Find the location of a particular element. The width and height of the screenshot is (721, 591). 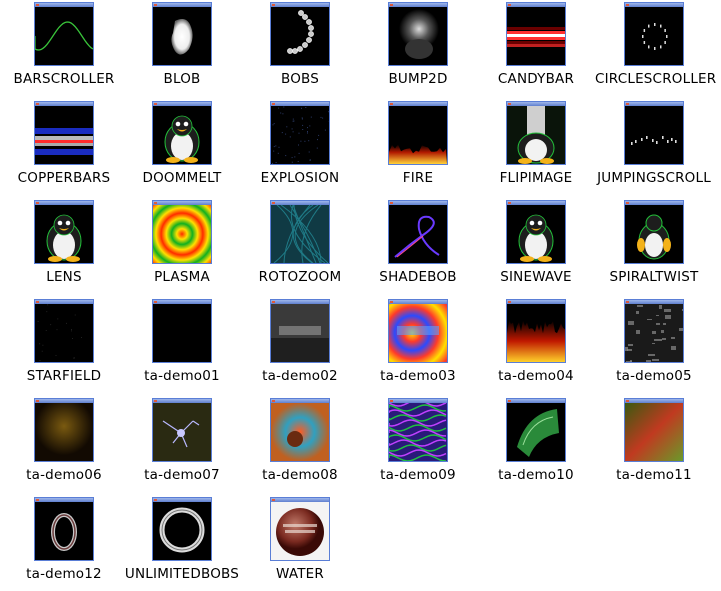

thumbnail-item-jumpingscroll: JUMPINGSCROLL is located at coordinates (654, 147).